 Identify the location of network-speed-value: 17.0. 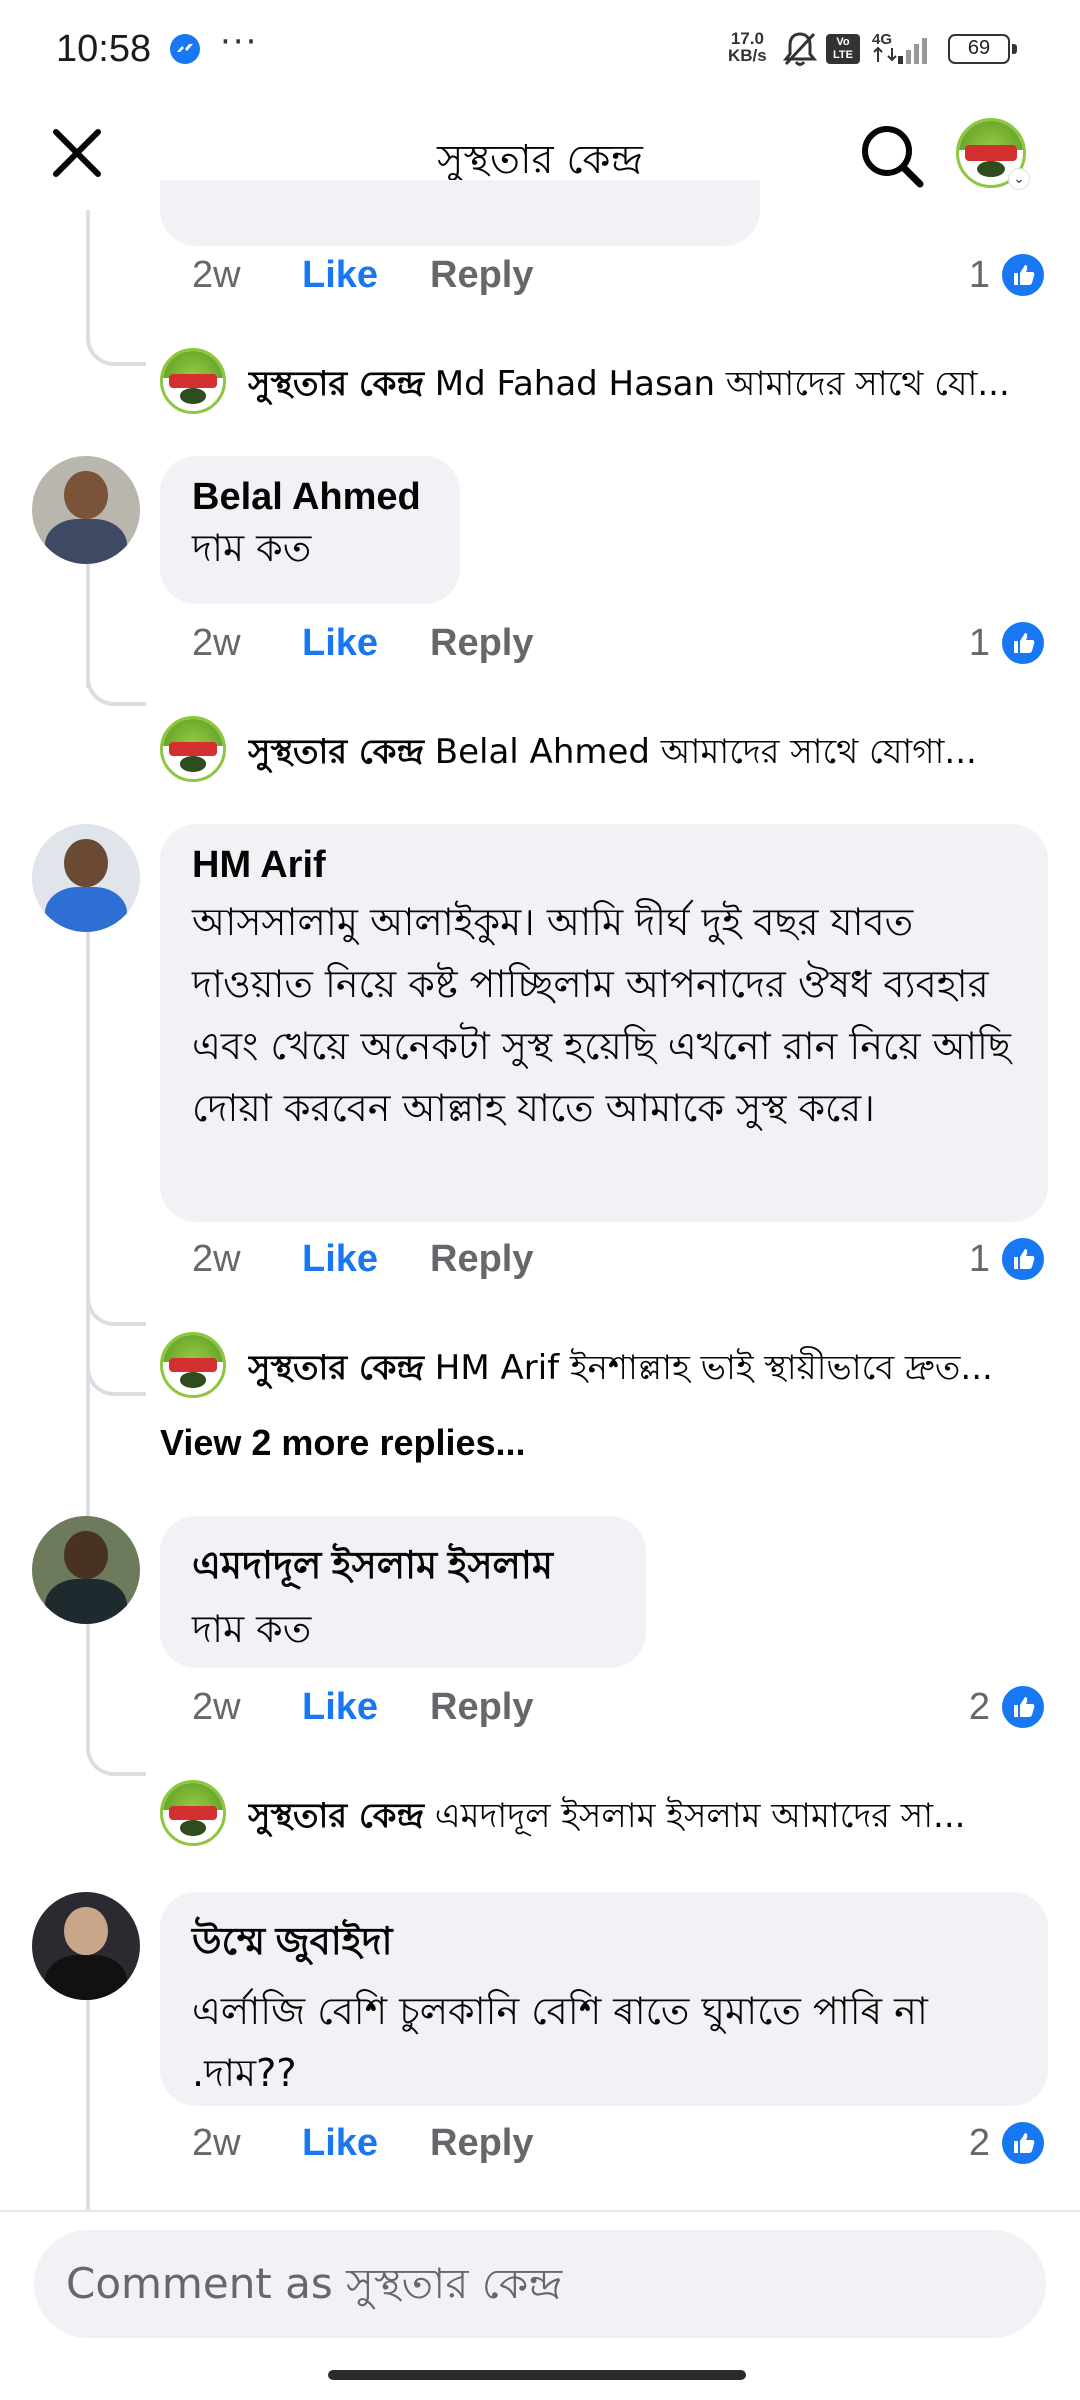
(747, 38).